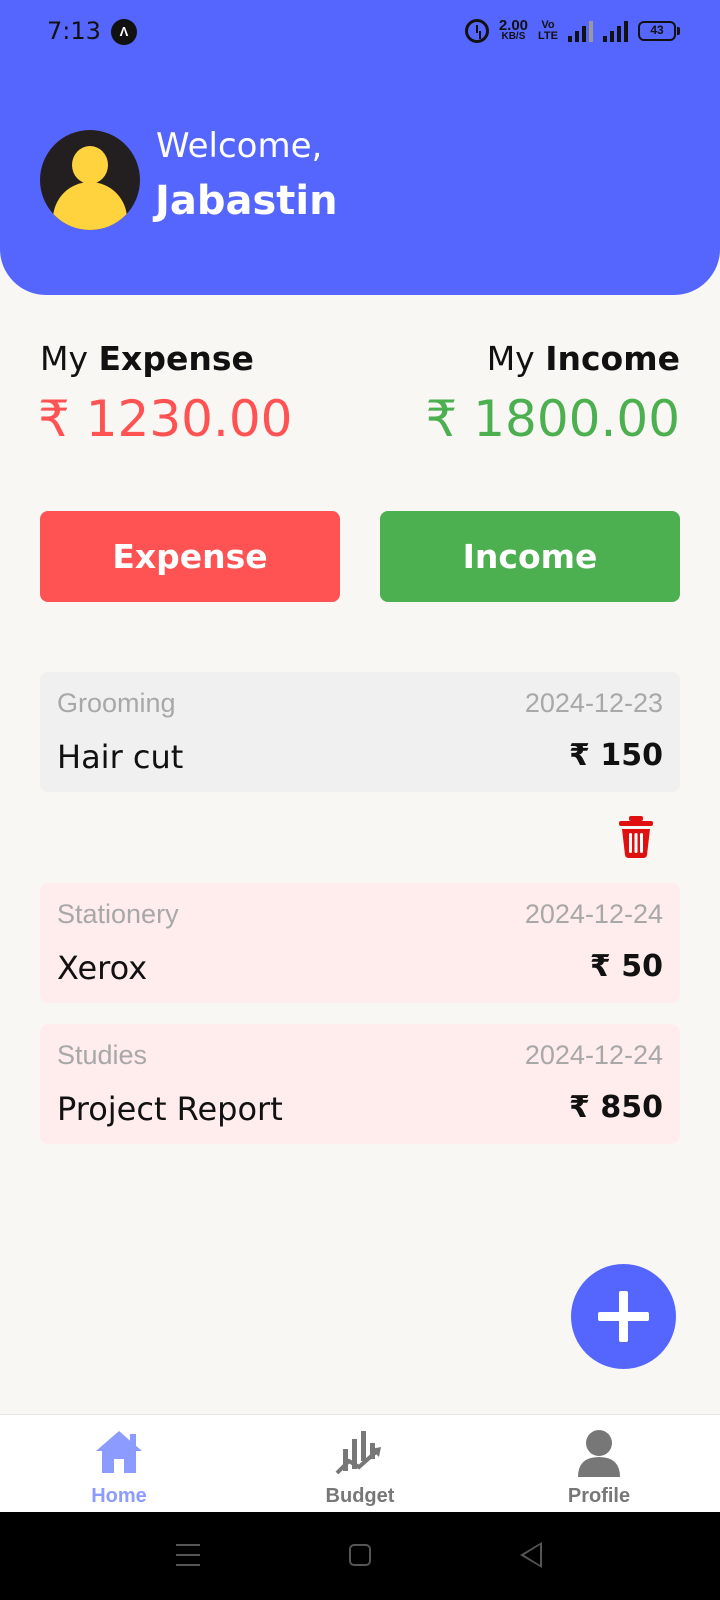  What do you see at coordinates (360, 32) in the screenshot?
I see `status-bar: 7:13 Λ 2.00 KB/S Vo LTE 43` at bounding box center [360, 32].